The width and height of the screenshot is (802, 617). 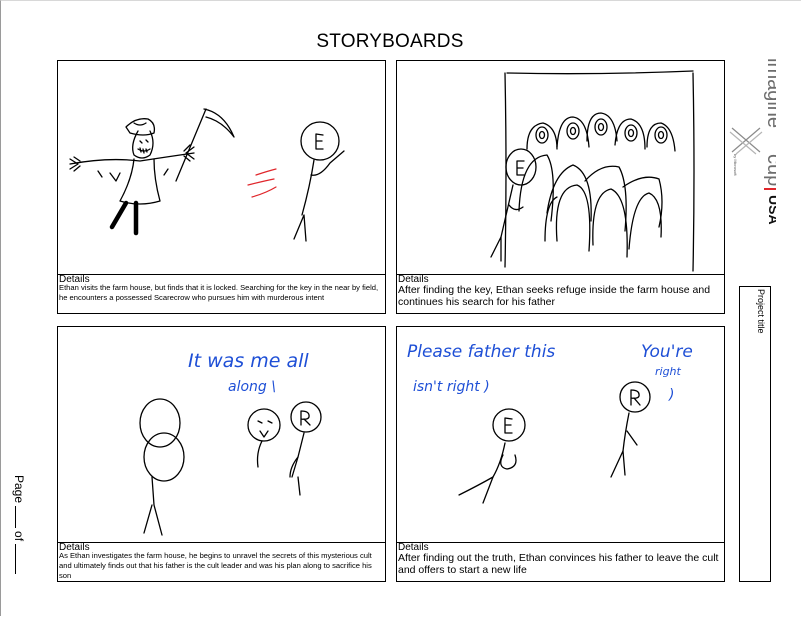 What do you see at coordinates (19, 489) in the screenshot?
I see `page-label: Page` at bounding box center [19, 489].